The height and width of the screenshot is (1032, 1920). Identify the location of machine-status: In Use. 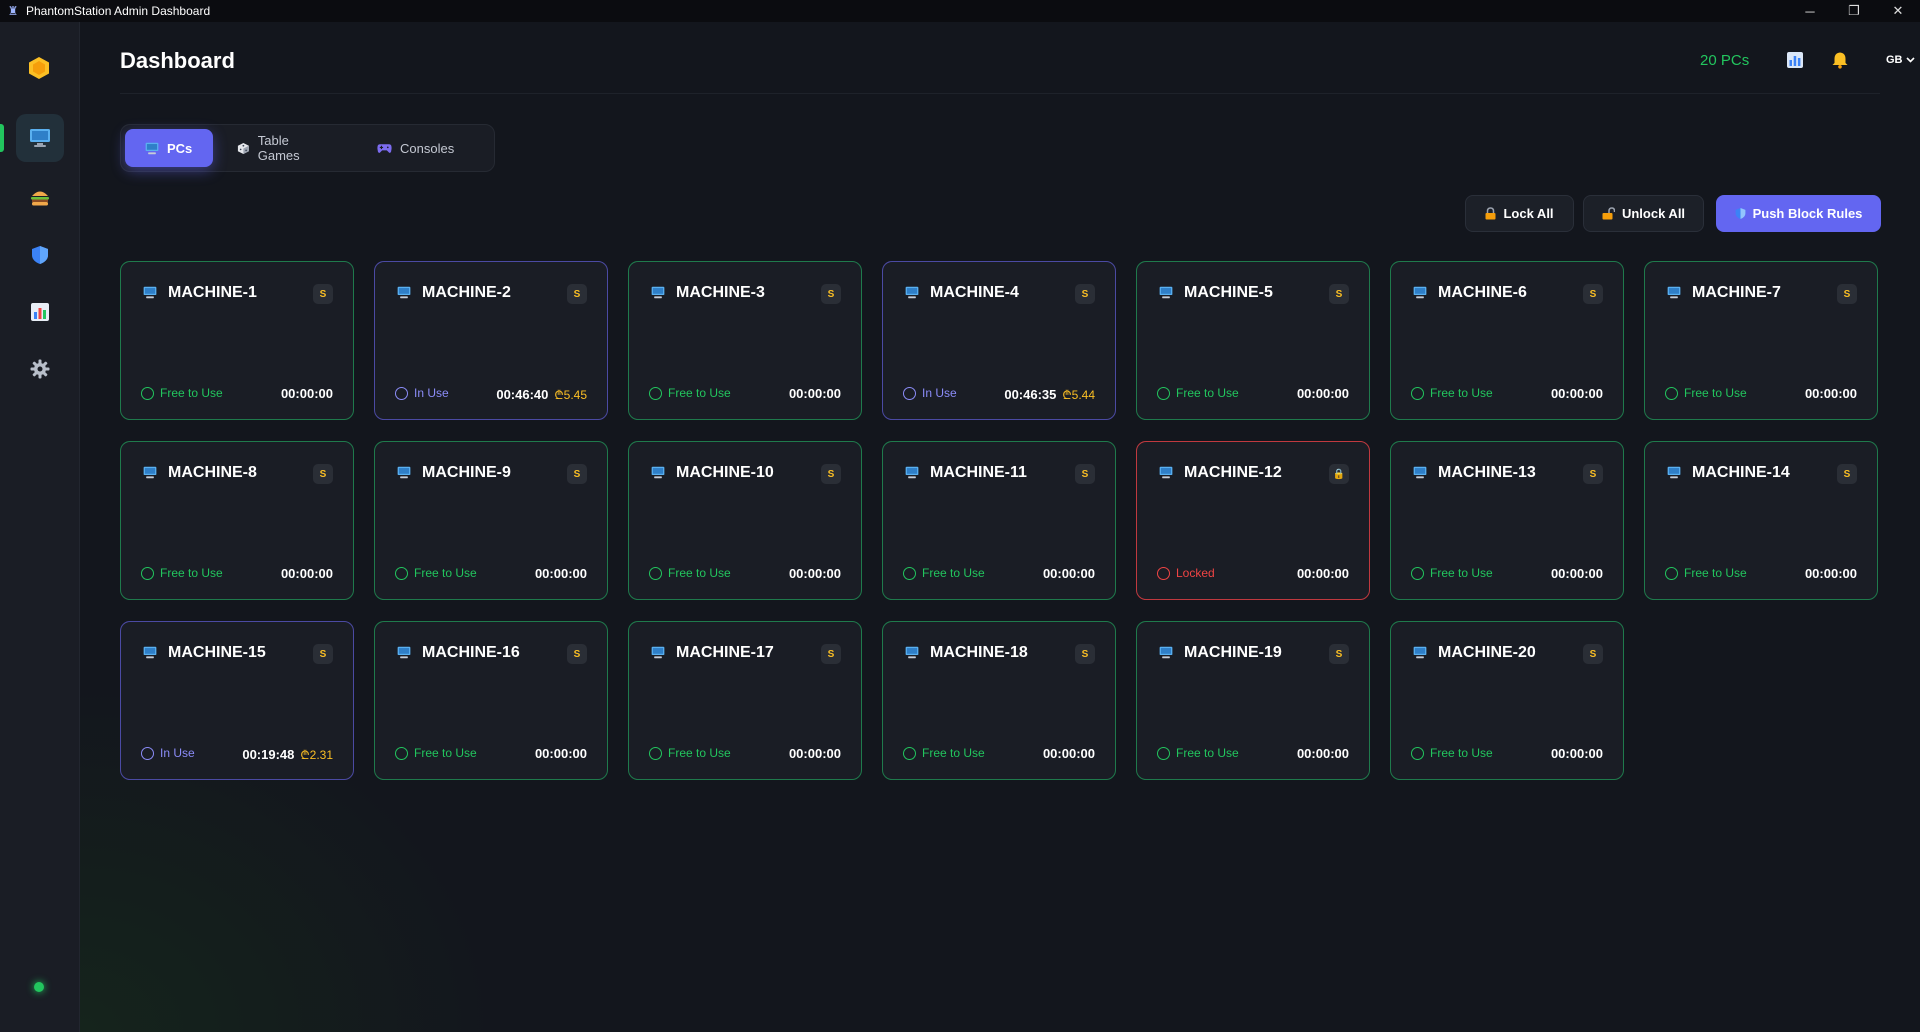
(422, 393).